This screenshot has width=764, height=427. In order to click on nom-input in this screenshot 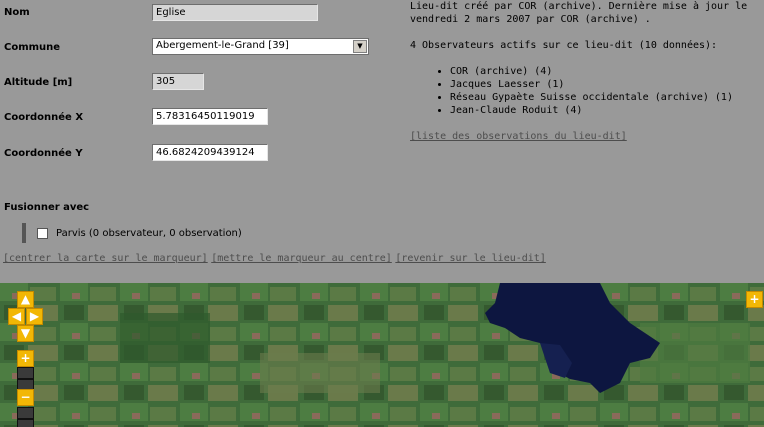, I will do `click(235, 12)`.